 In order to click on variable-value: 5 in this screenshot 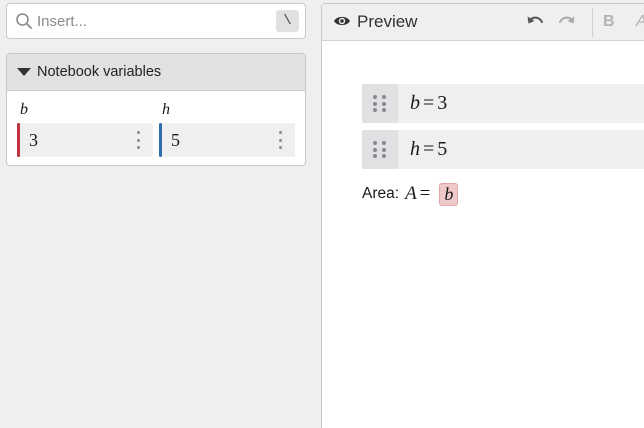, I will do `click(175, 139)`.